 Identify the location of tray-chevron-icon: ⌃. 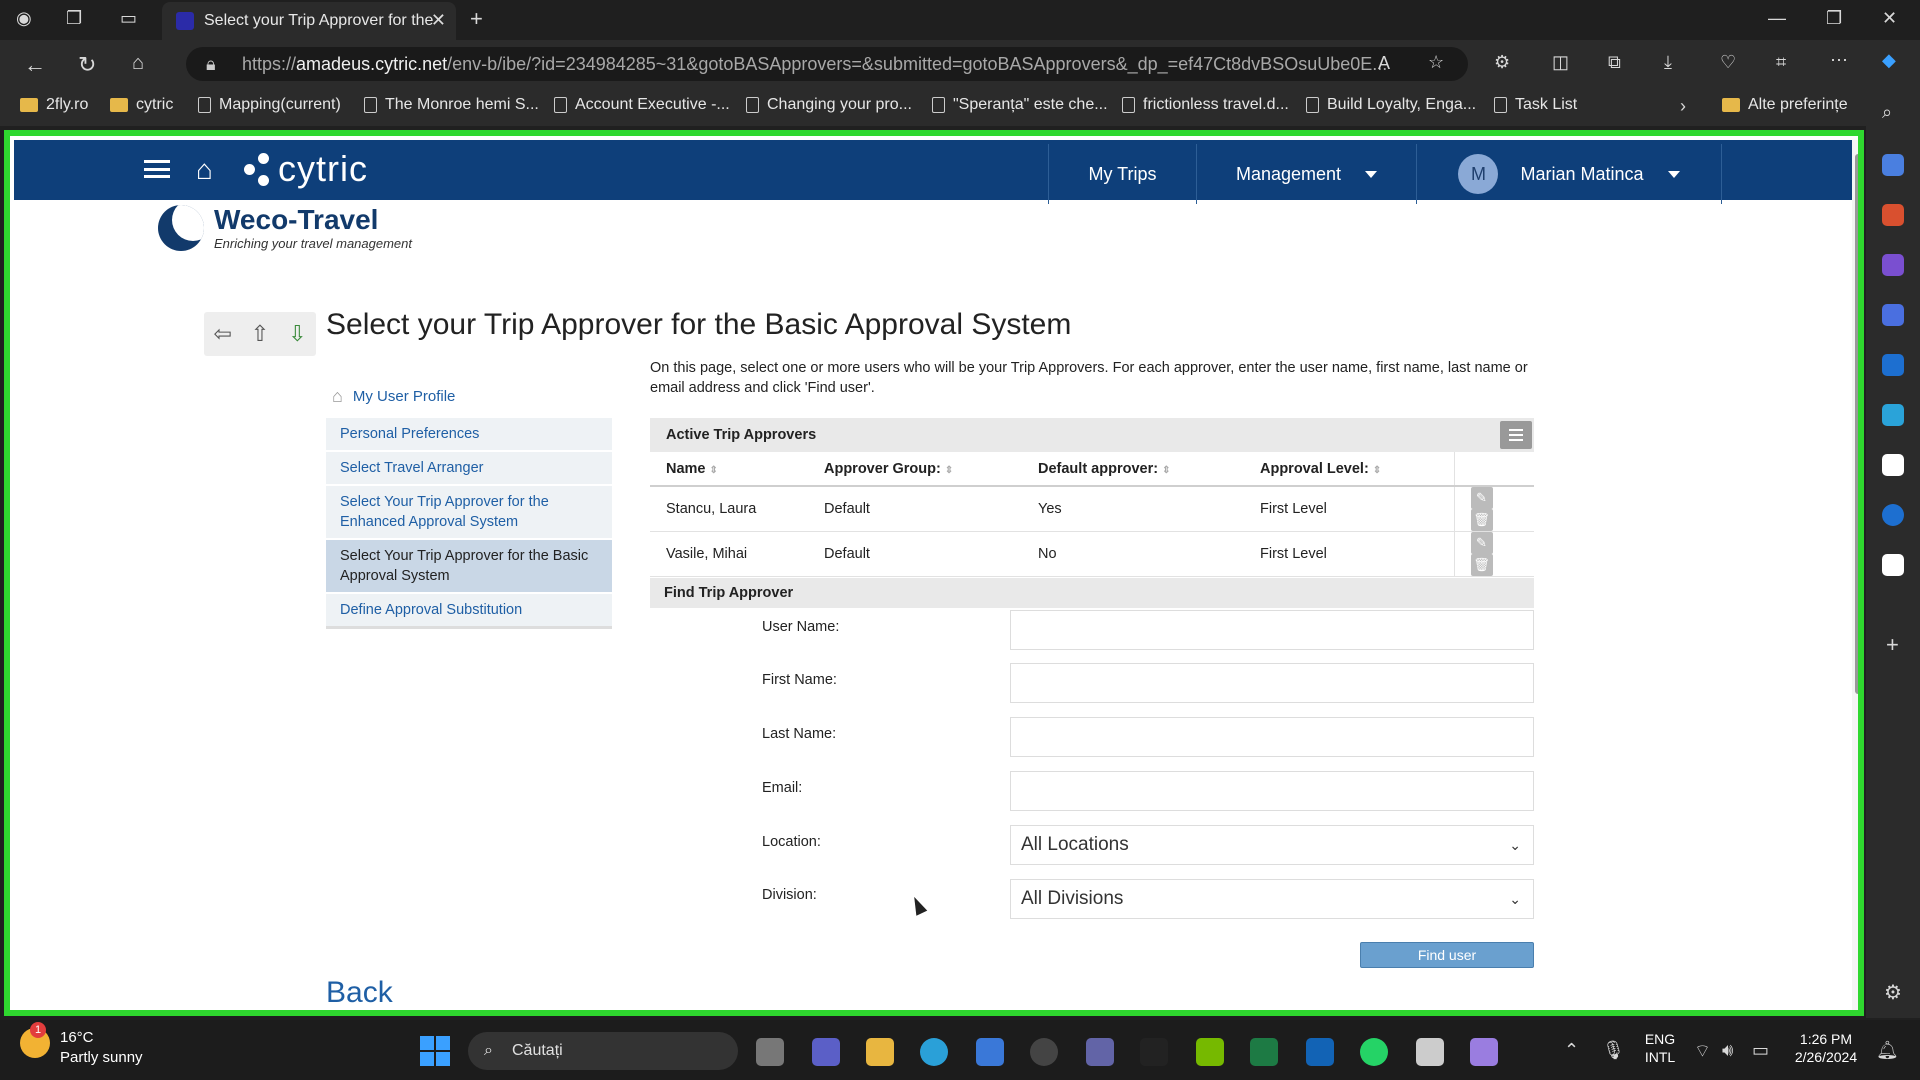
(1571, 1050).